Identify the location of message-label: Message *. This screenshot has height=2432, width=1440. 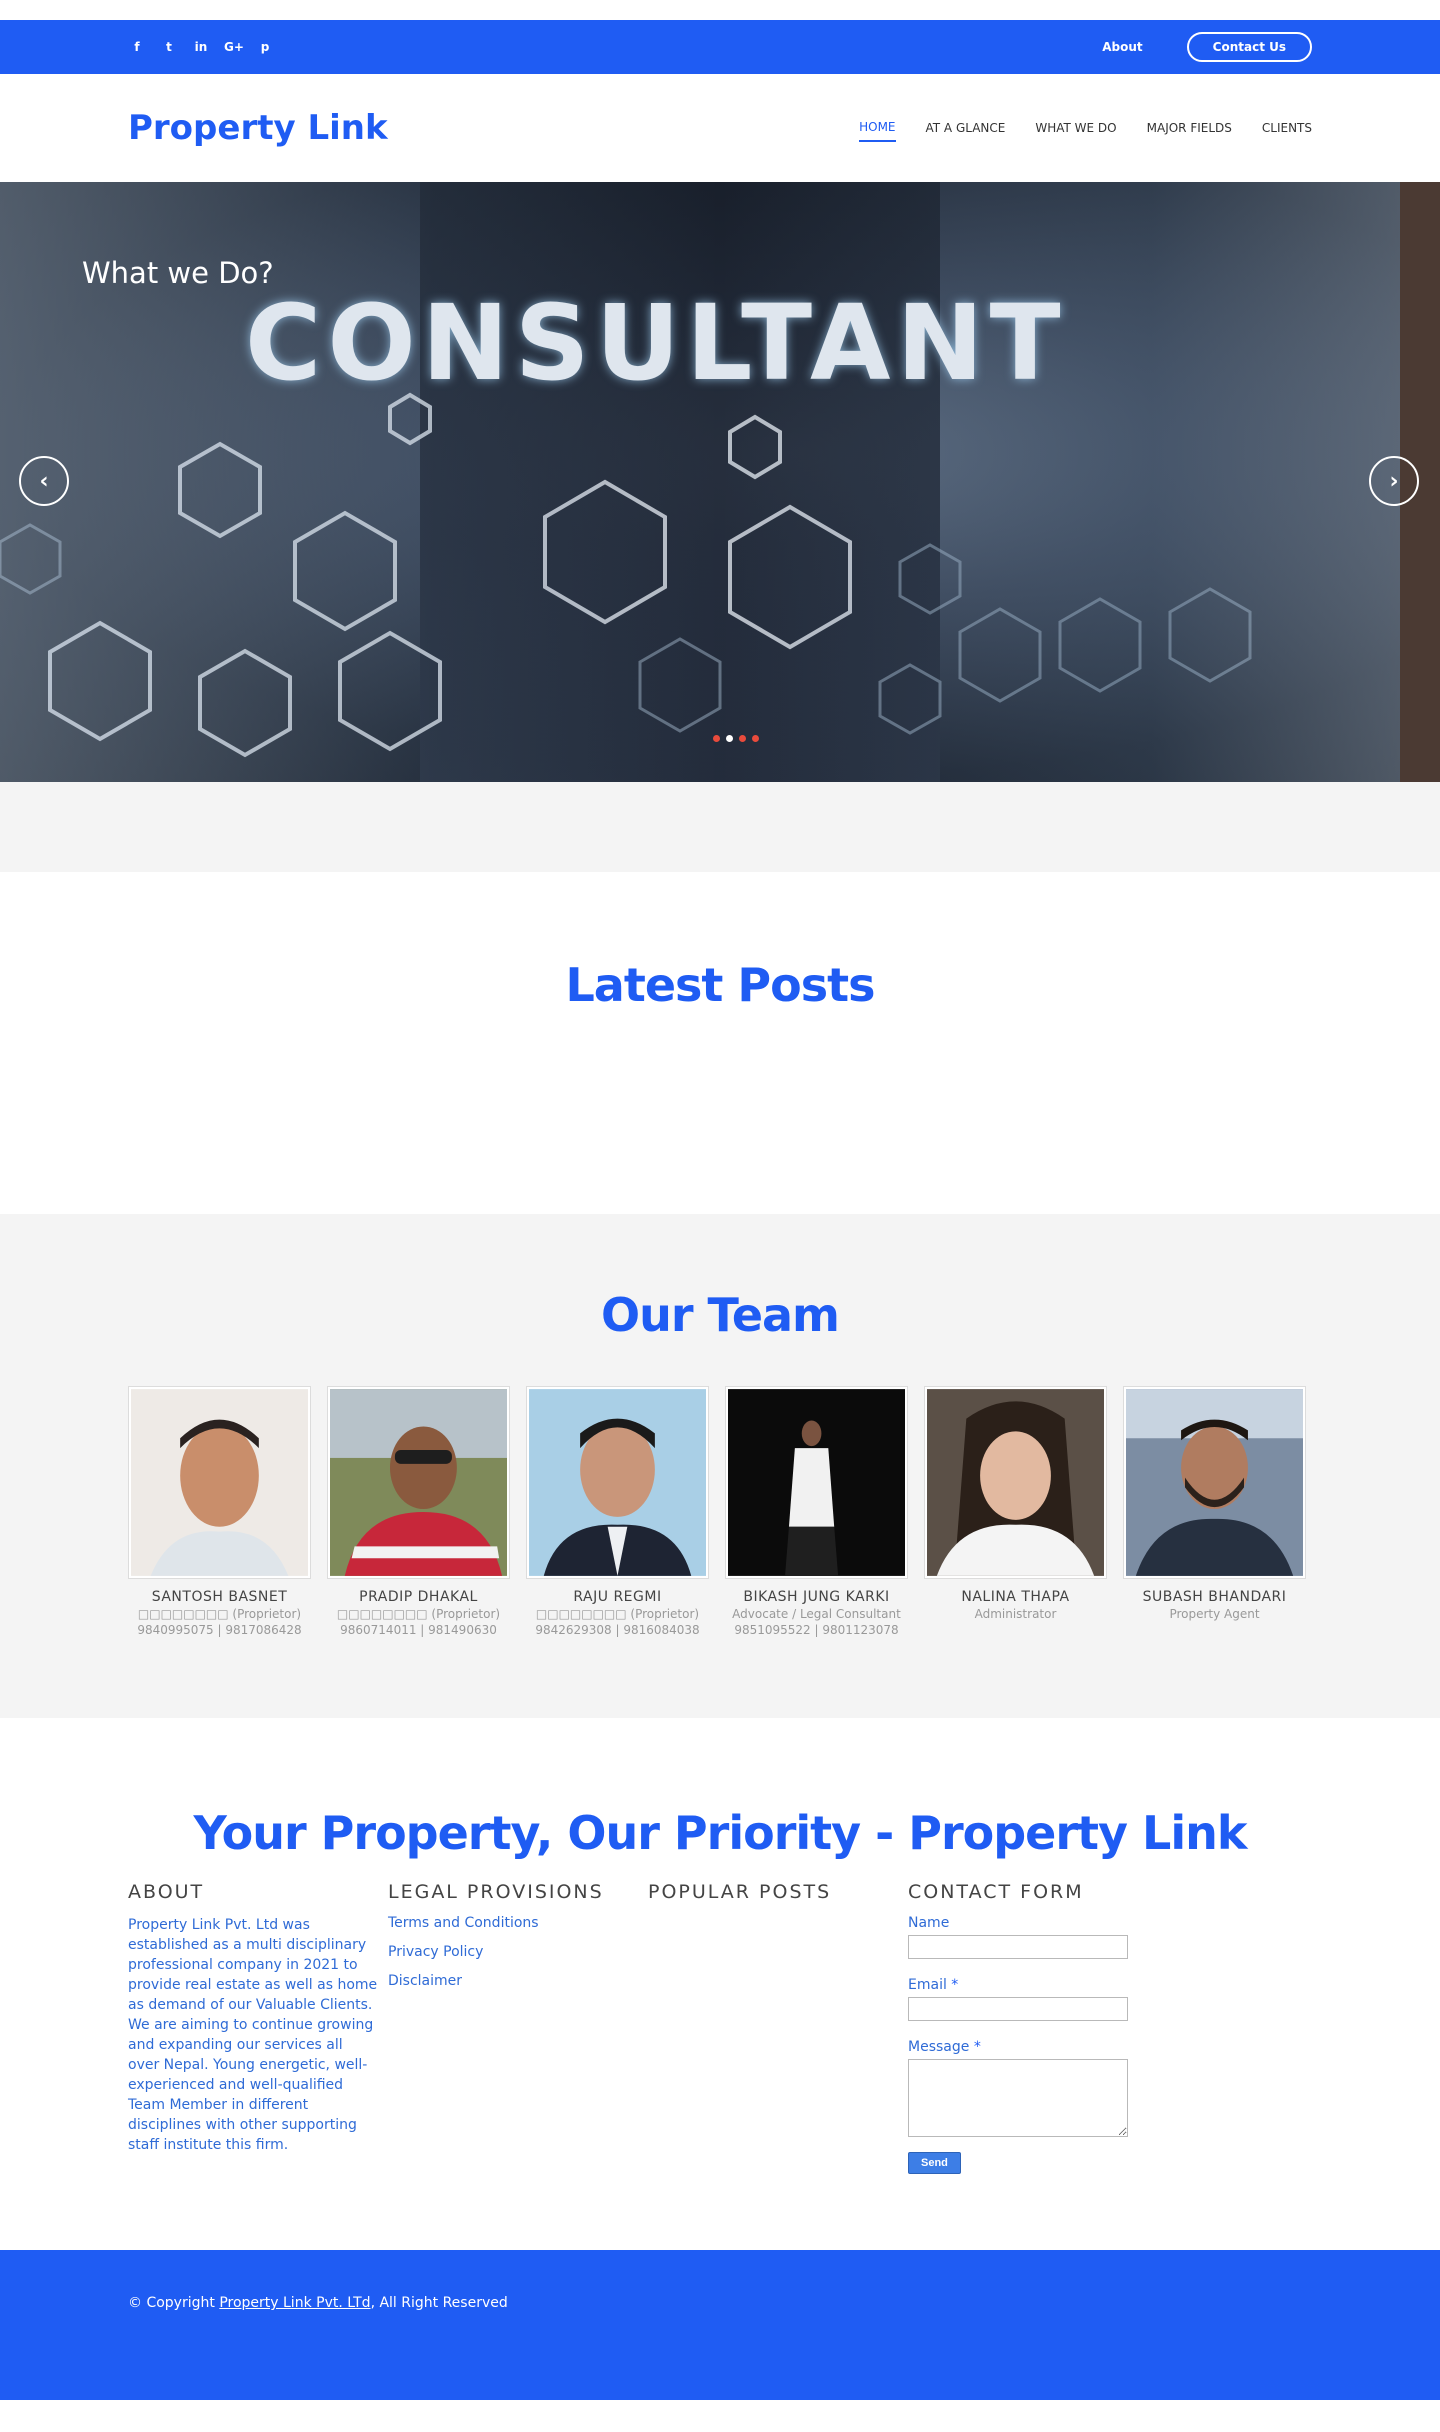
(944, 2047).